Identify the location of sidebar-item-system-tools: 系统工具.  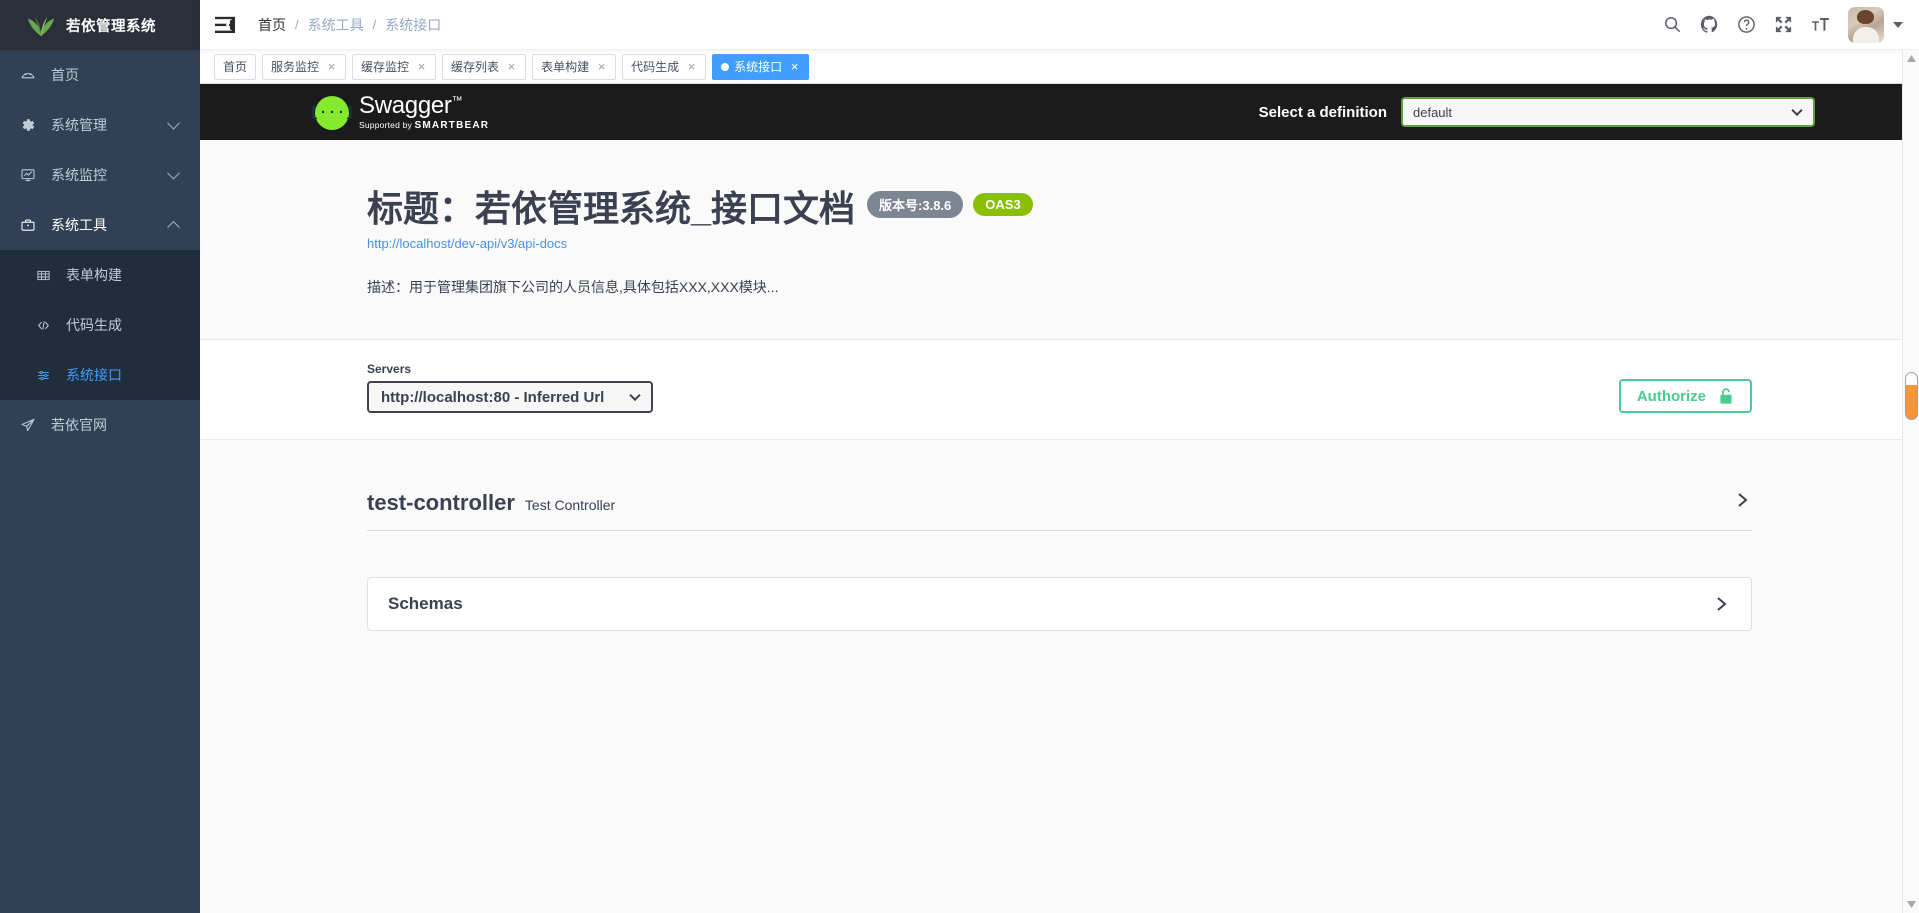
(100, 225).